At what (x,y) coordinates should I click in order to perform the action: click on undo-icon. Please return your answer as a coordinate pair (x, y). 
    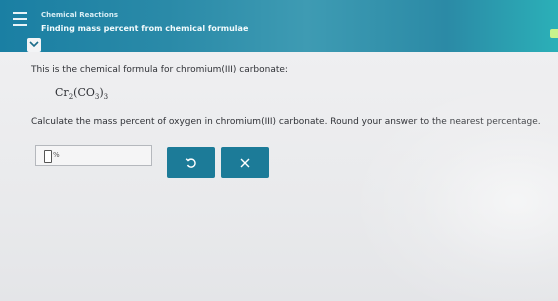
    Looking at the image, I should click on (190, 162).